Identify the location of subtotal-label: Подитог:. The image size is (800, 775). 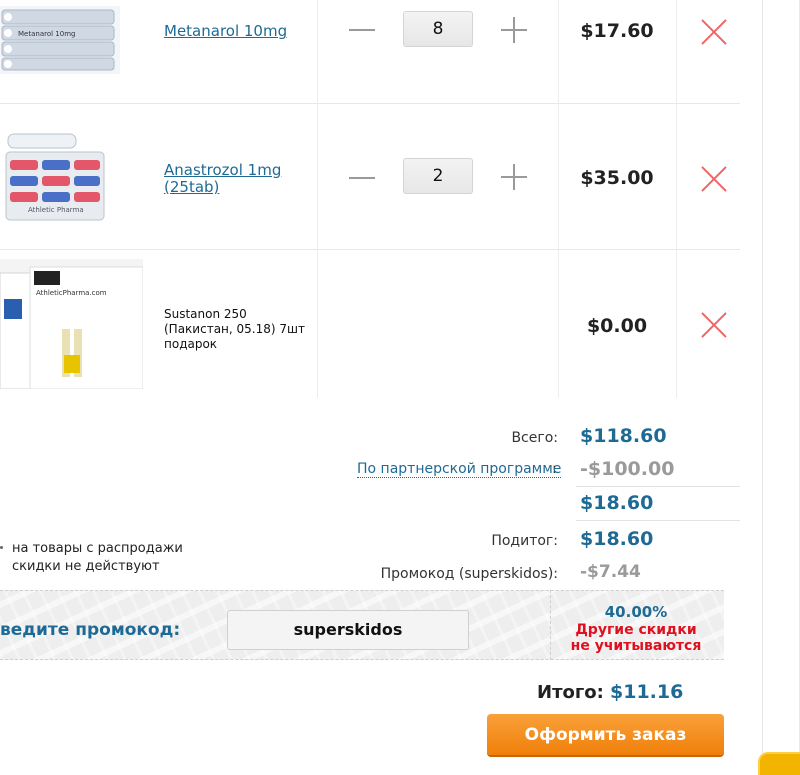
(524, 541).